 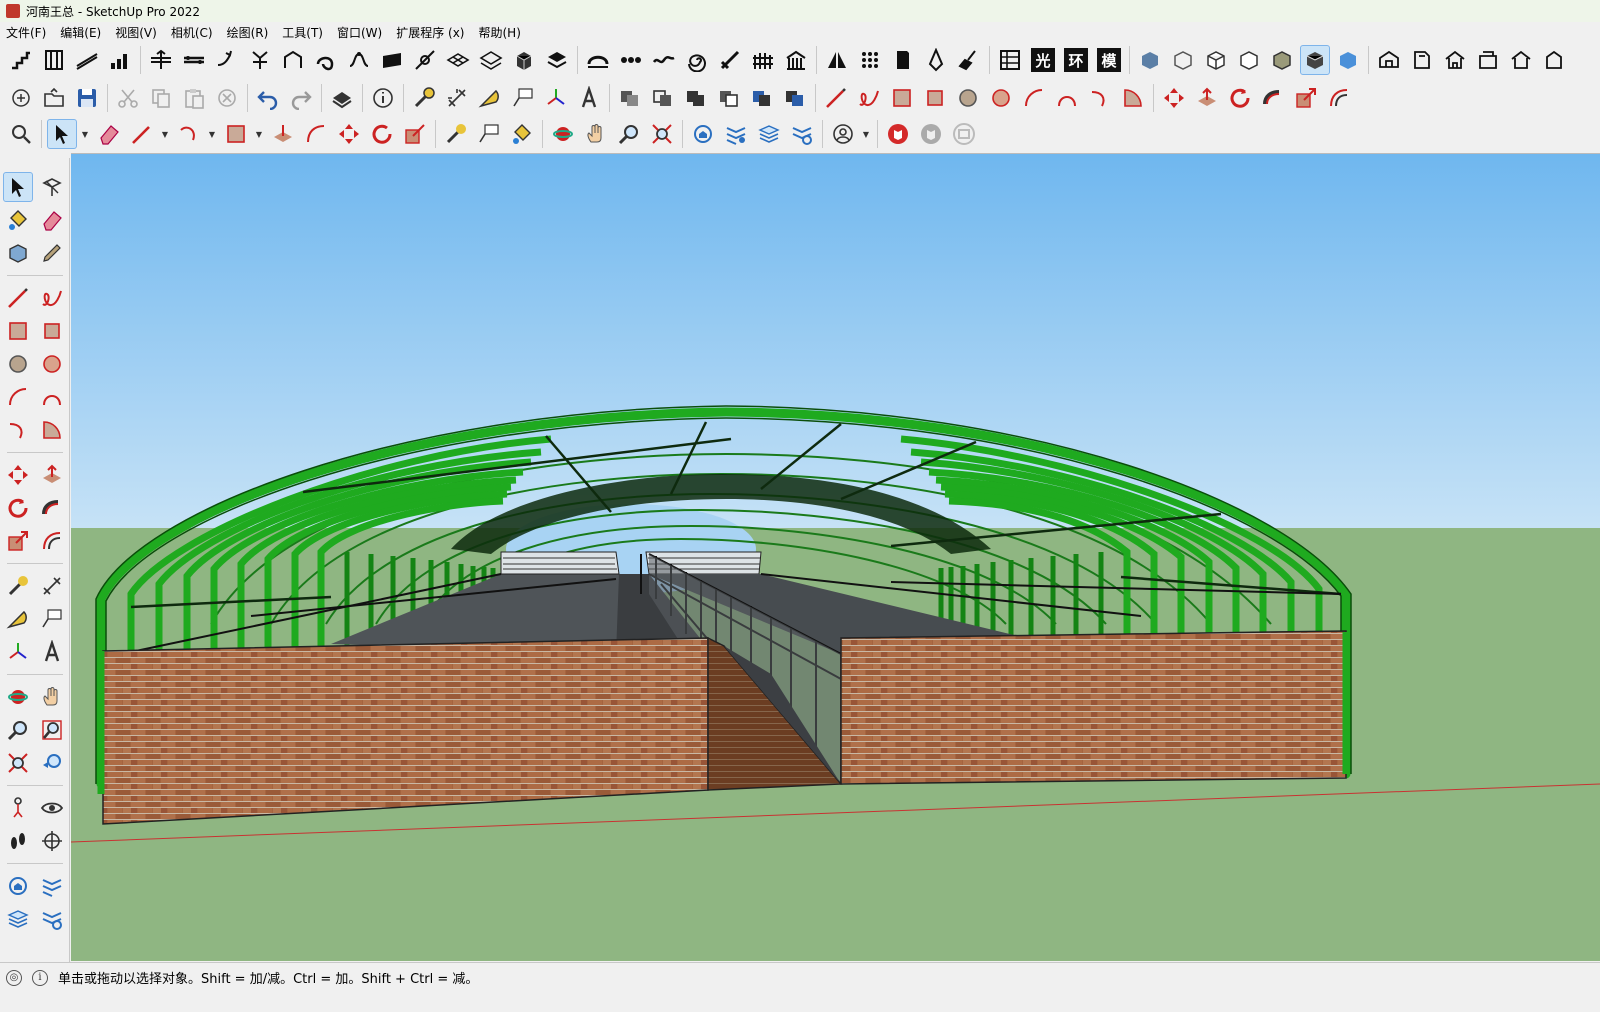 What do you see at coordinates (1034, 98) in the screenshot?
I see `arc-icon` at bounding box center [1034, 98].